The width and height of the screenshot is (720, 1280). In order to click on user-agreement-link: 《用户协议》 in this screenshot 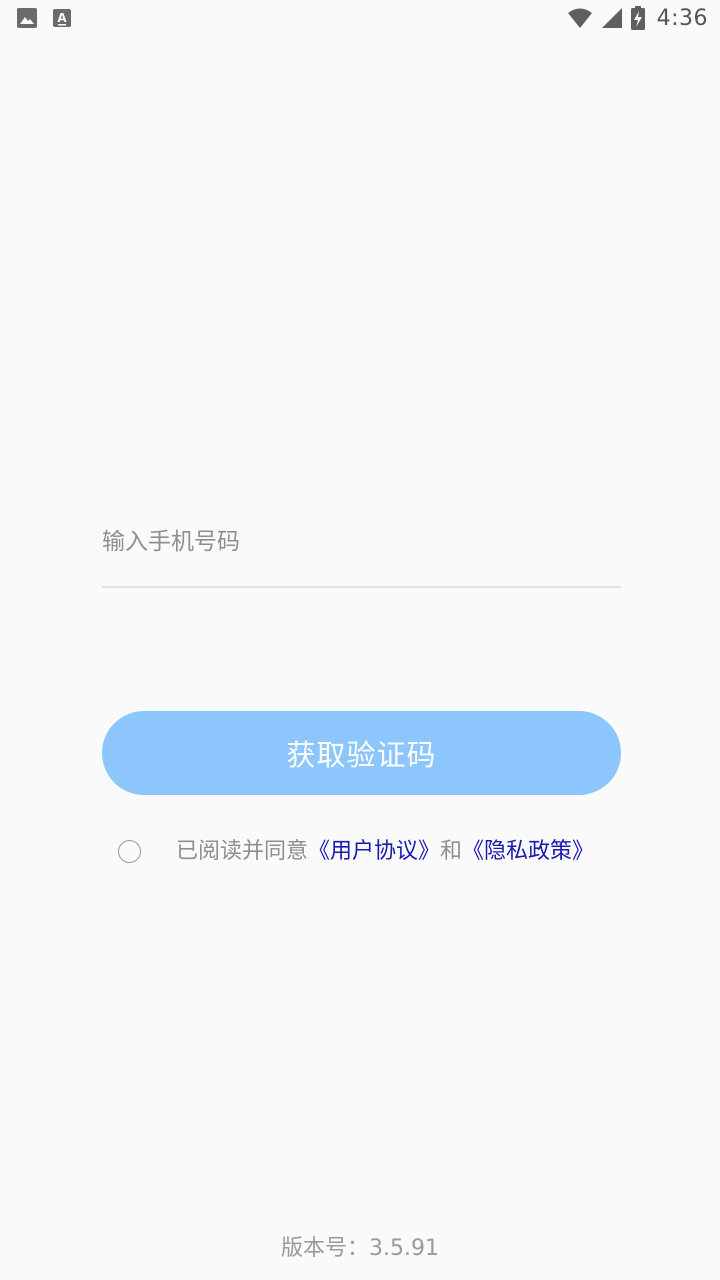, I will do `click(374, 851)`.